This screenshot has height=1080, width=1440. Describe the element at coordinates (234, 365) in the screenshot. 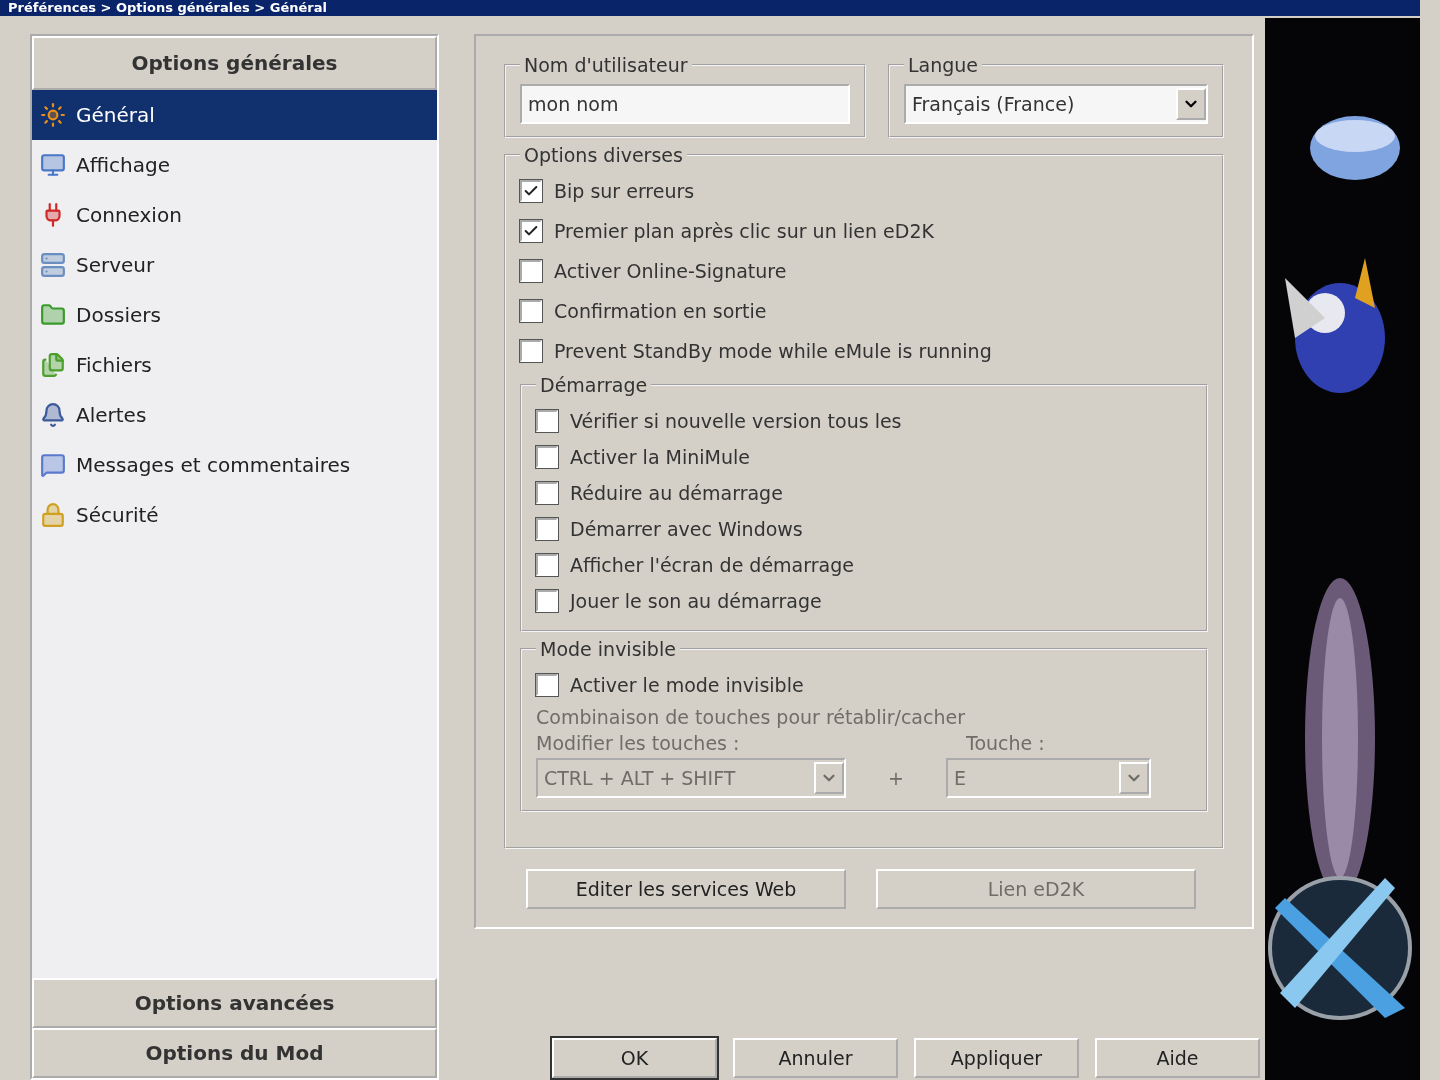

I see `sidebar-item: Fichiers` at that location.